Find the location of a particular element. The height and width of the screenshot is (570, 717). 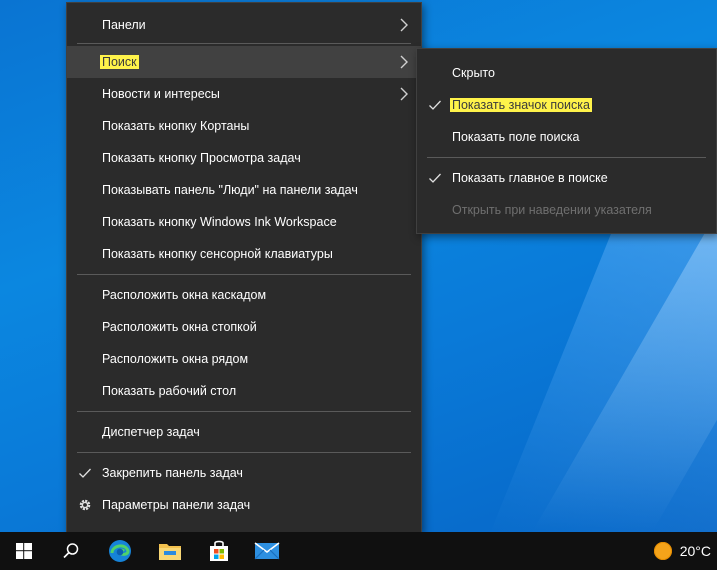

gear-icon is located at coordinates (85, 505).